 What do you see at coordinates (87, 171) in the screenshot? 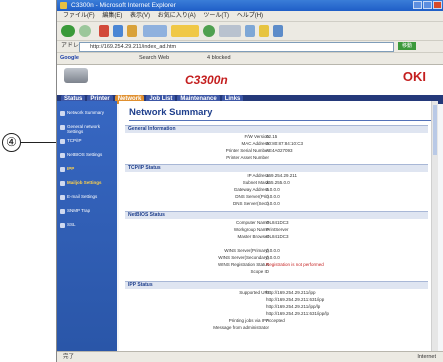
I see `sidebar-item-ipp: IPP` at bounding box center [87, 171].